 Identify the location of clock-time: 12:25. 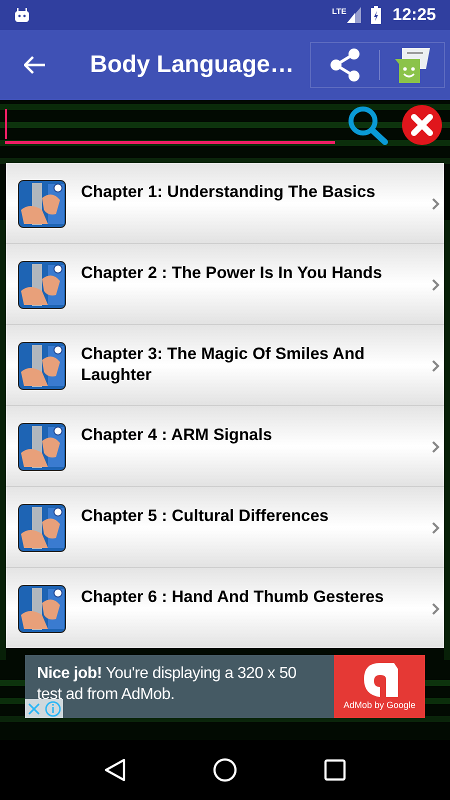
(414, 15).